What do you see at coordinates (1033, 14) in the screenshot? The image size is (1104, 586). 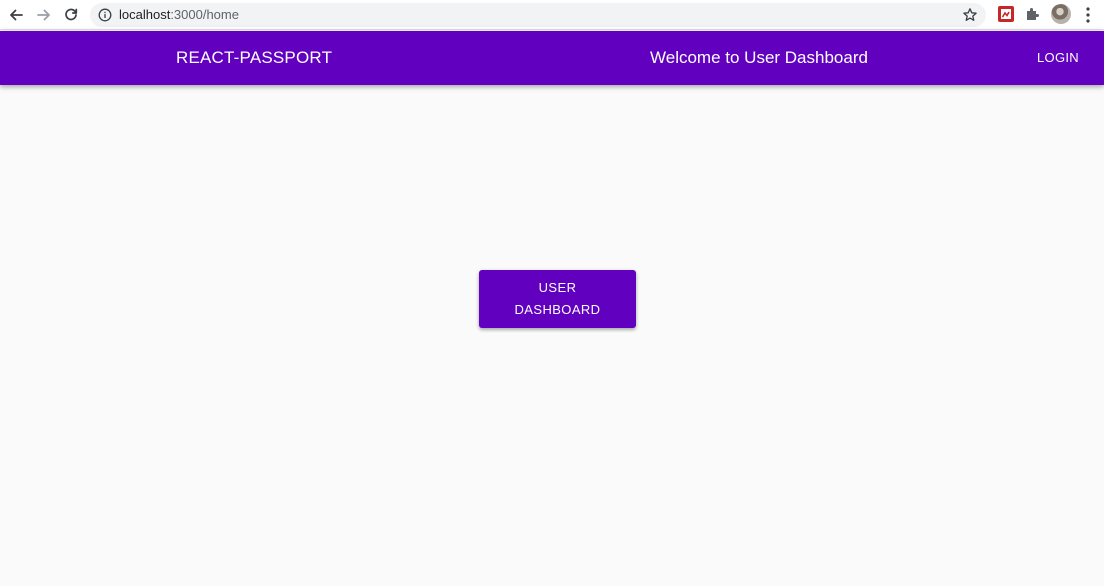 I see `puzzle-extensions-icon` at bounding box center [1033, 14].